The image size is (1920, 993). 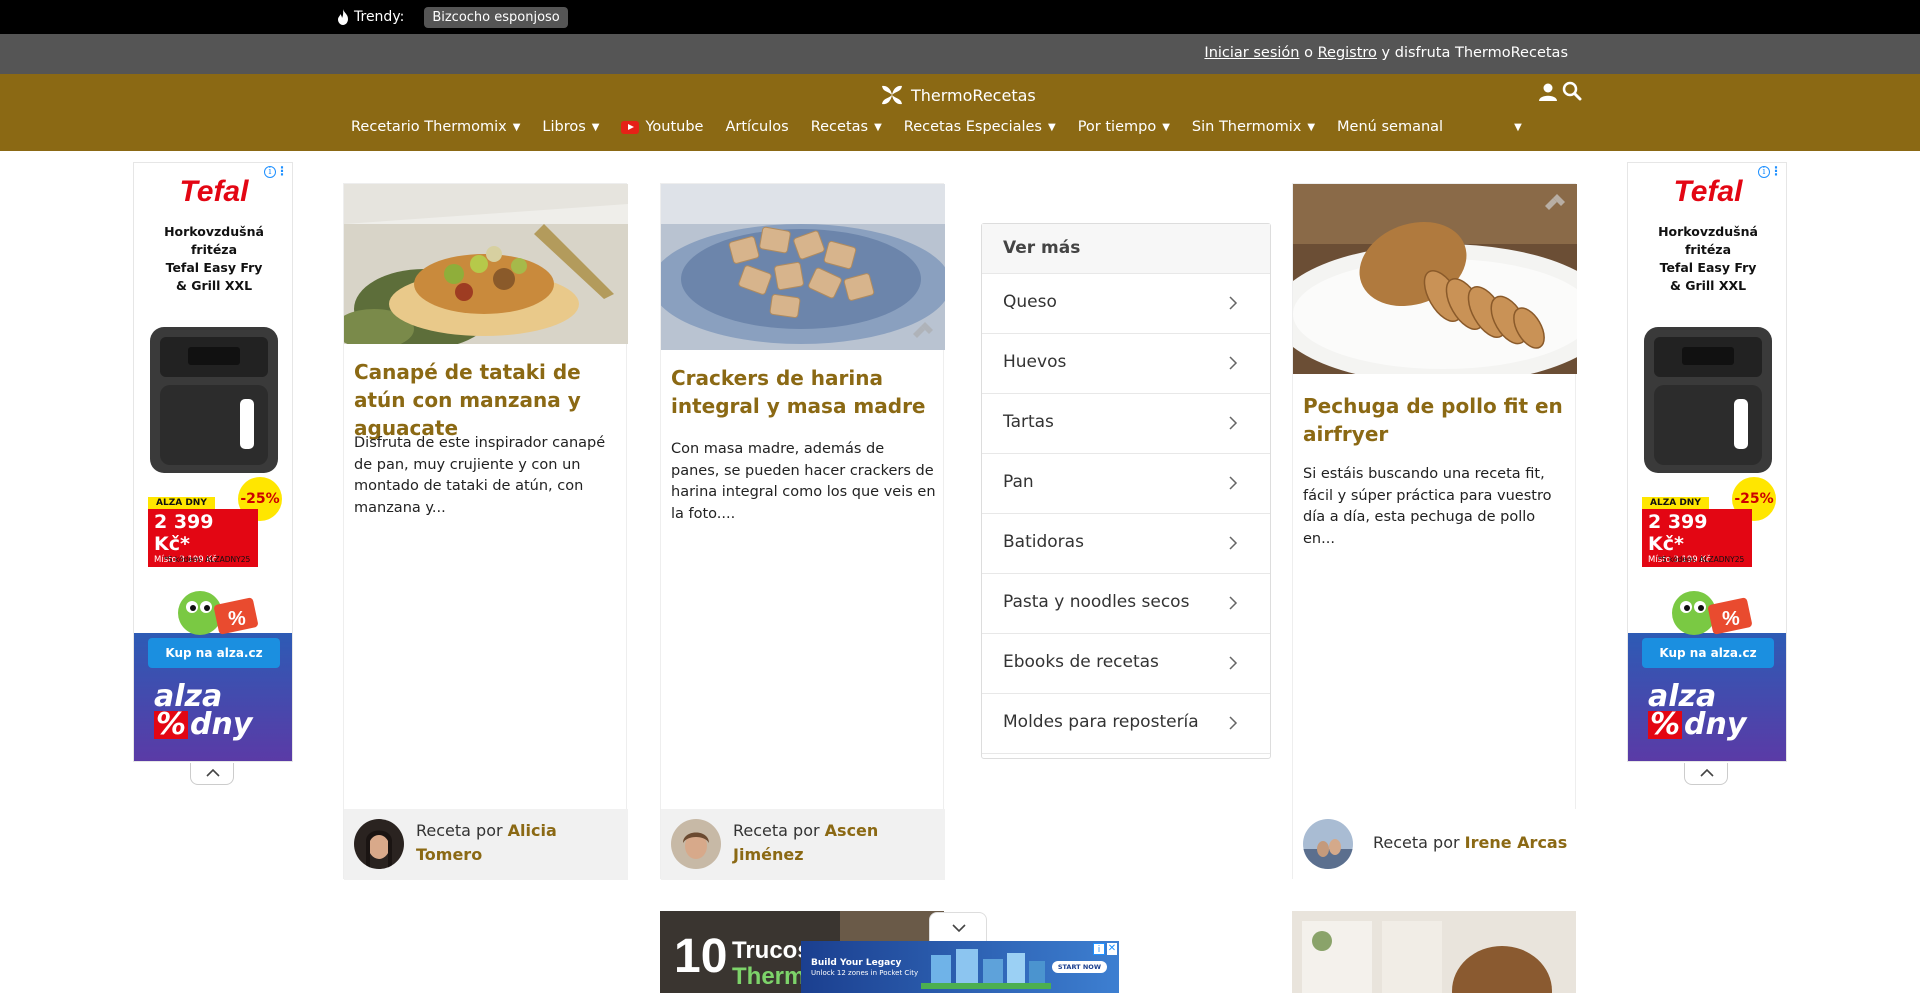 I want to click on author-name-link: Irene Arcas, so click(x=1516, y=842).